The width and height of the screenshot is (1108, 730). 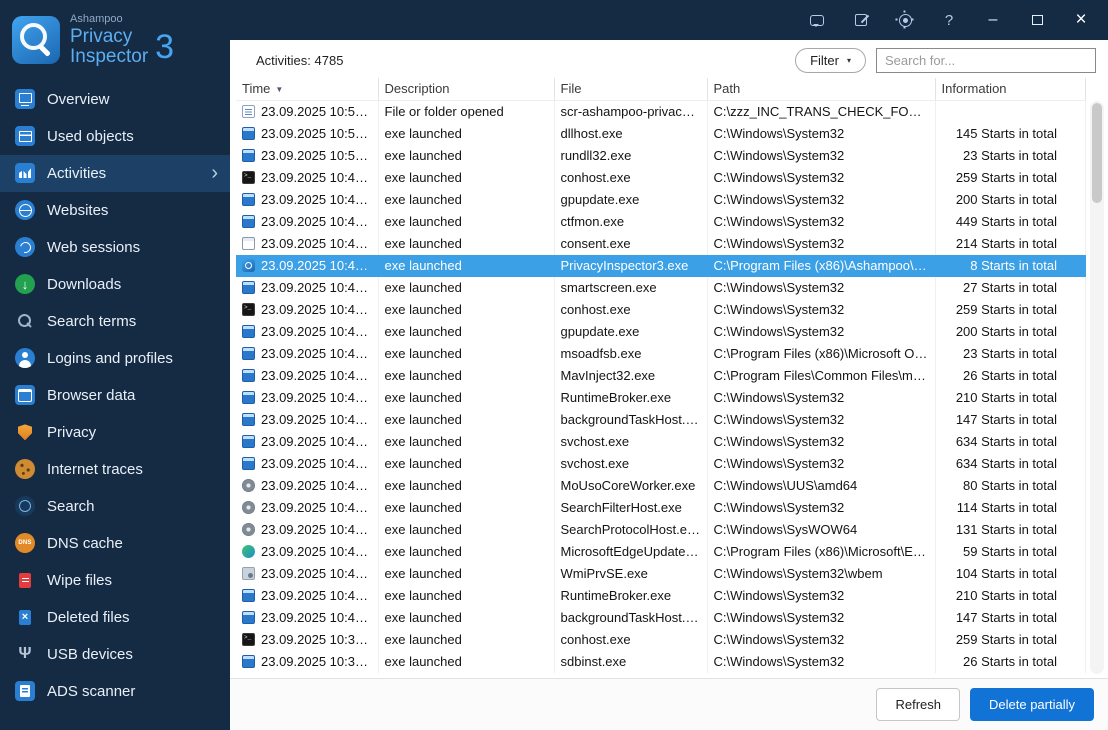 I want to click on sidebar-item-label: ADS scanner, so click(x=91, y=691).